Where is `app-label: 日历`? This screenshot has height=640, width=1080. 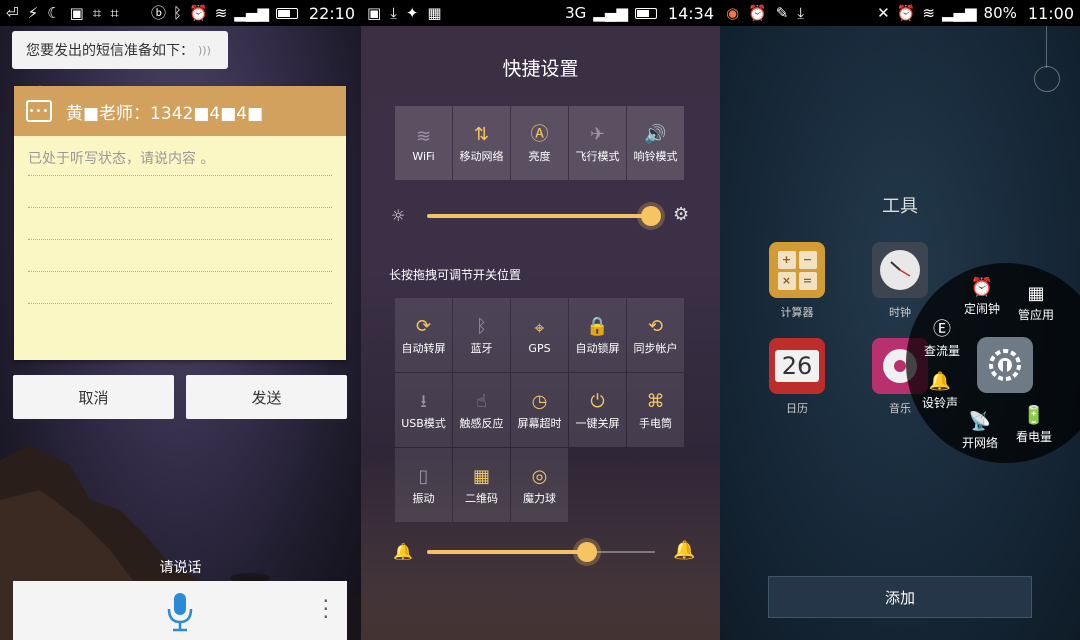 app-label: 日历 is located at coordinates (797, 408).